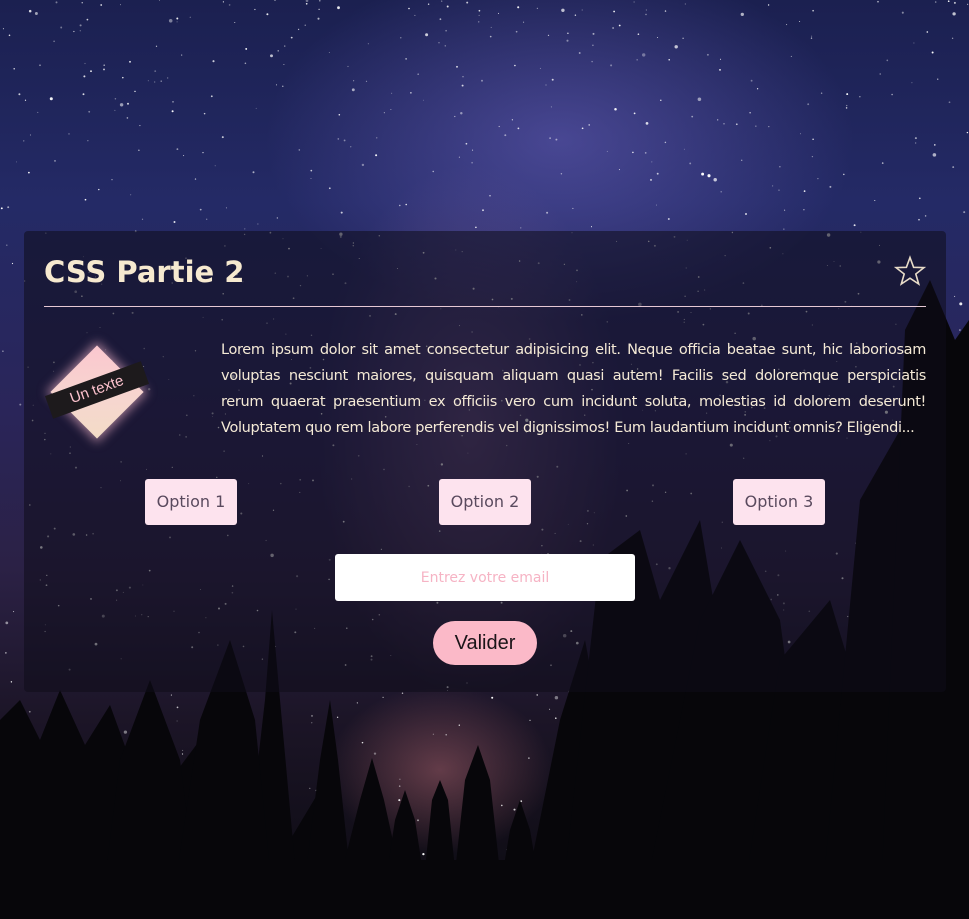  I want to click on option-3-button: Option 3, so click(779, 502).